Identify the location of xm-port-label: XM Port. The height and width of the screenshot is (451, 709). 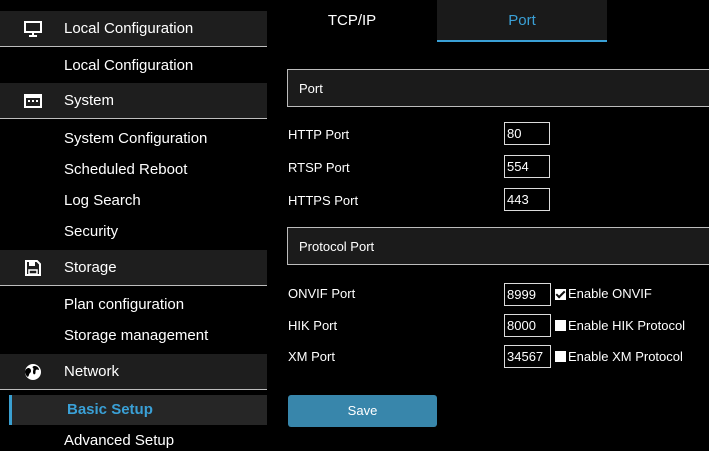
(311, 356).